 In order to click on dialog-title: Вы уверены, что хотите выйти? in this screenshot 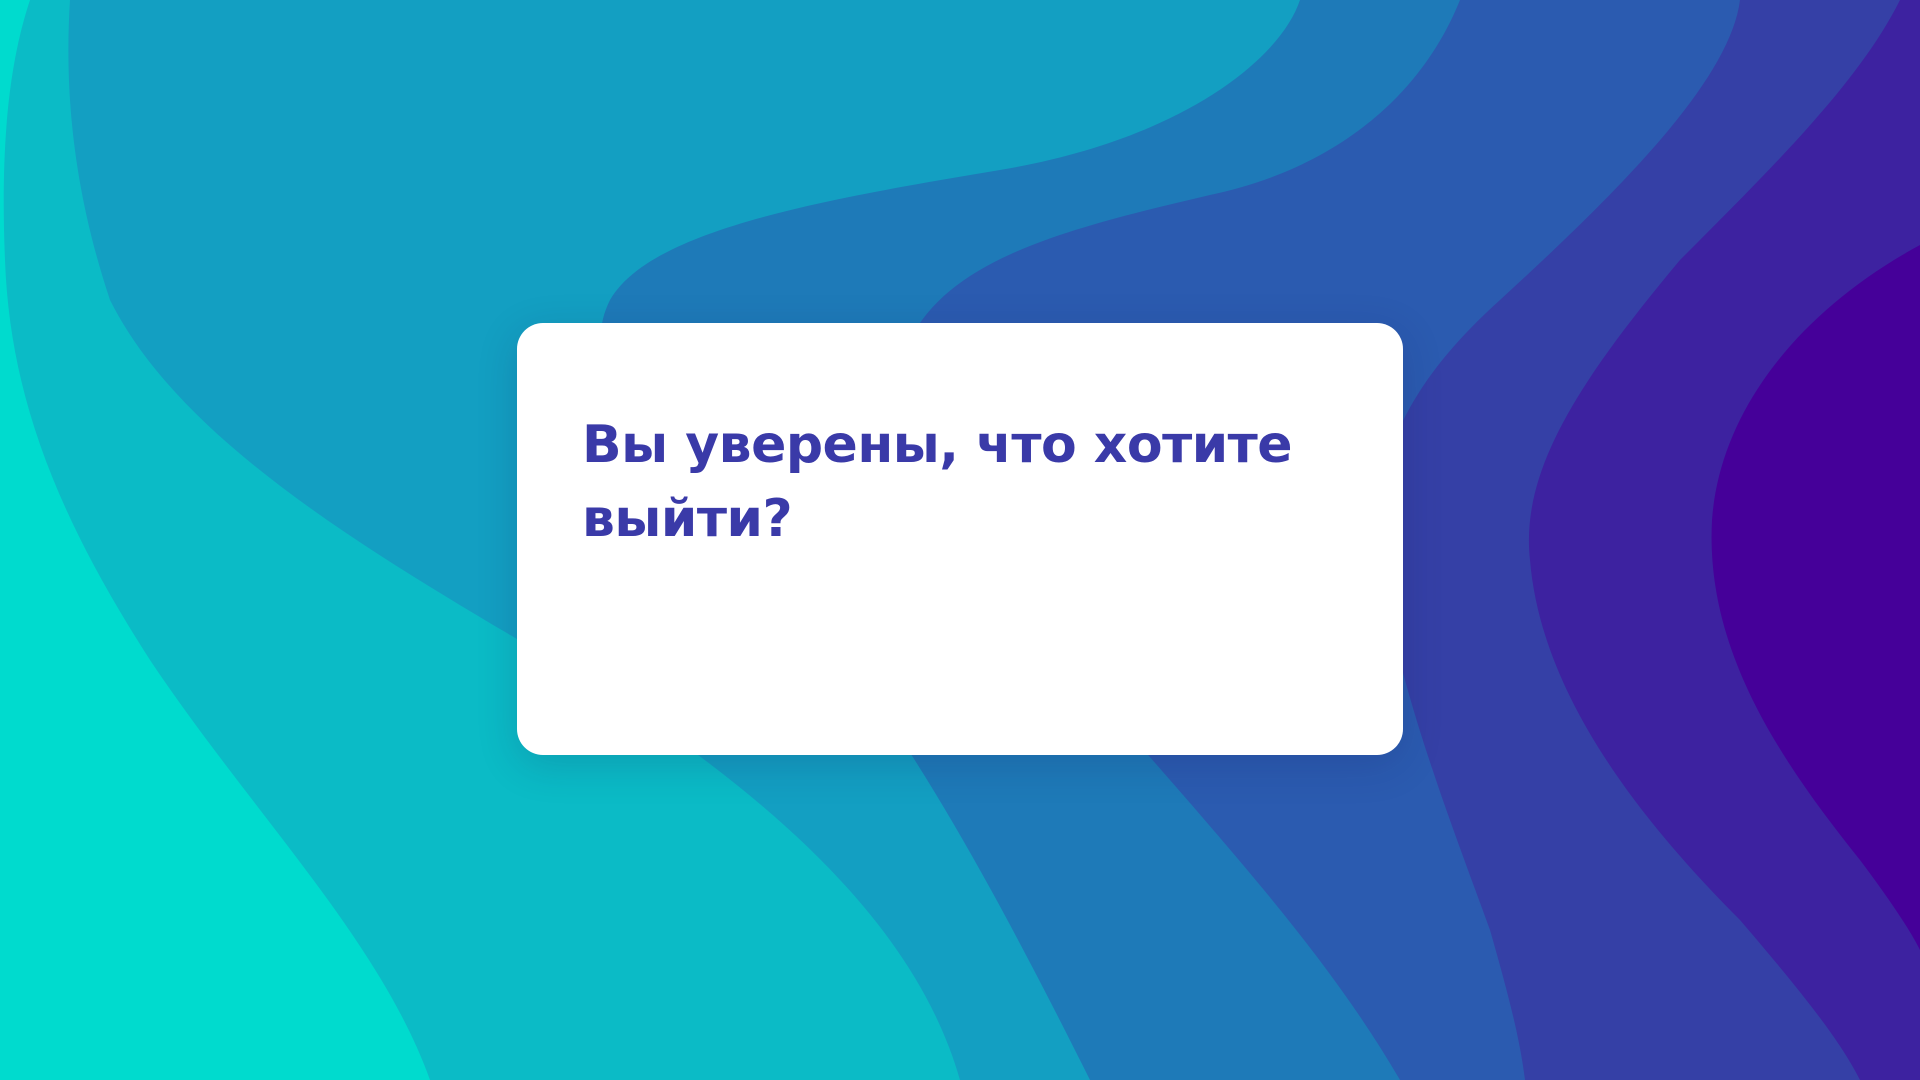, I will do `click(937, 482)`.